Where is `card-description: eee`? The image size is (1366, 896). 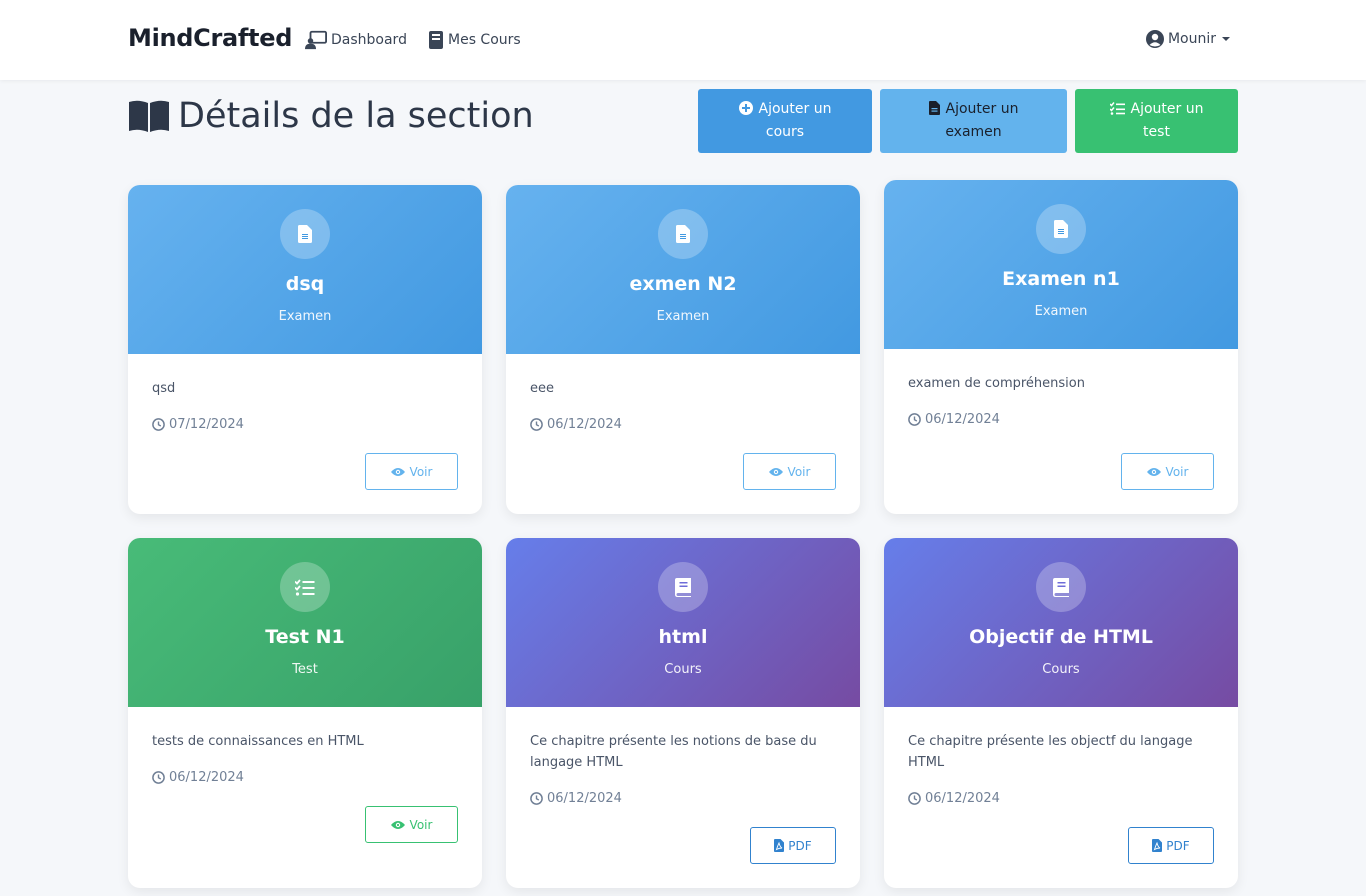 card-description: eee is located at coordinates (542, 388).